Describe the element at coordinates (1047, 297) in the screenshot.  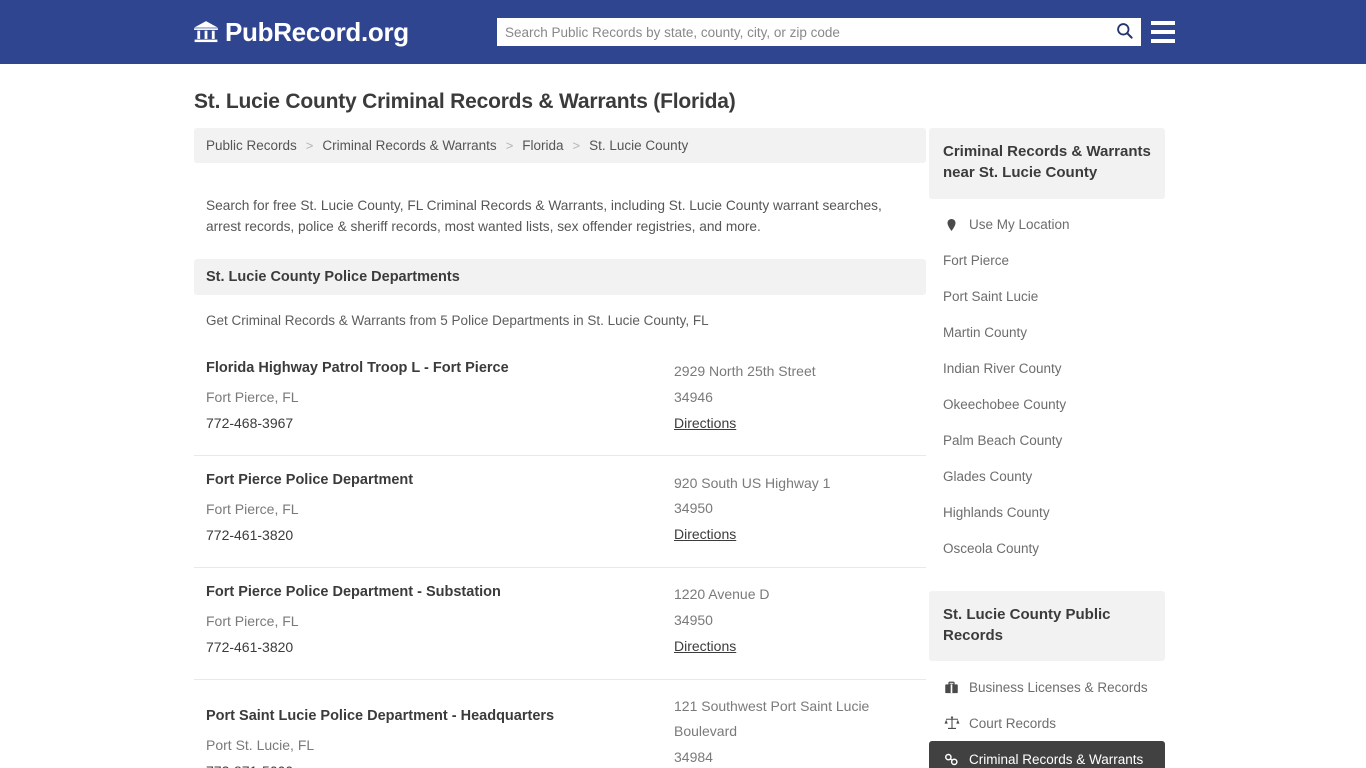
I see `sidebar-item-port-saint-lucie: Port Saint Lucie` at that location.